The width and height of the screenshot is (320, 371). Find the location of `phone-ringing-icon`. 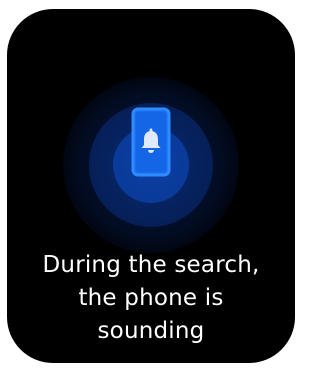

phone-ringing-icon is located at coordinates (151, 142).